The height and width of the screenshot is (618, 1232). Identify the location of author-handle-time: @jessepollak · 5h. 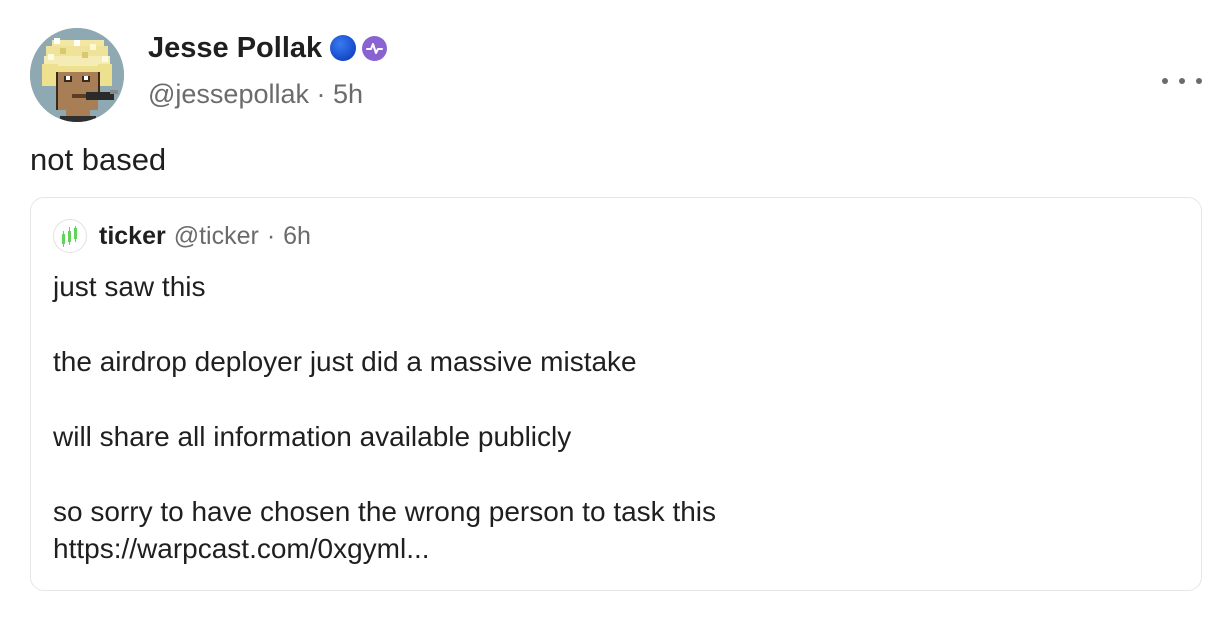
(255, 94).